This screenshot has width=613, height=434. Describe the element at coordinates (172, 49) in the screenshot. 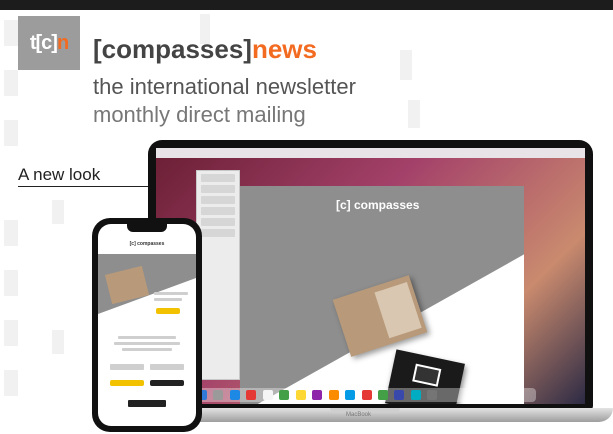

I see `title-main: [compasses]` at that location.